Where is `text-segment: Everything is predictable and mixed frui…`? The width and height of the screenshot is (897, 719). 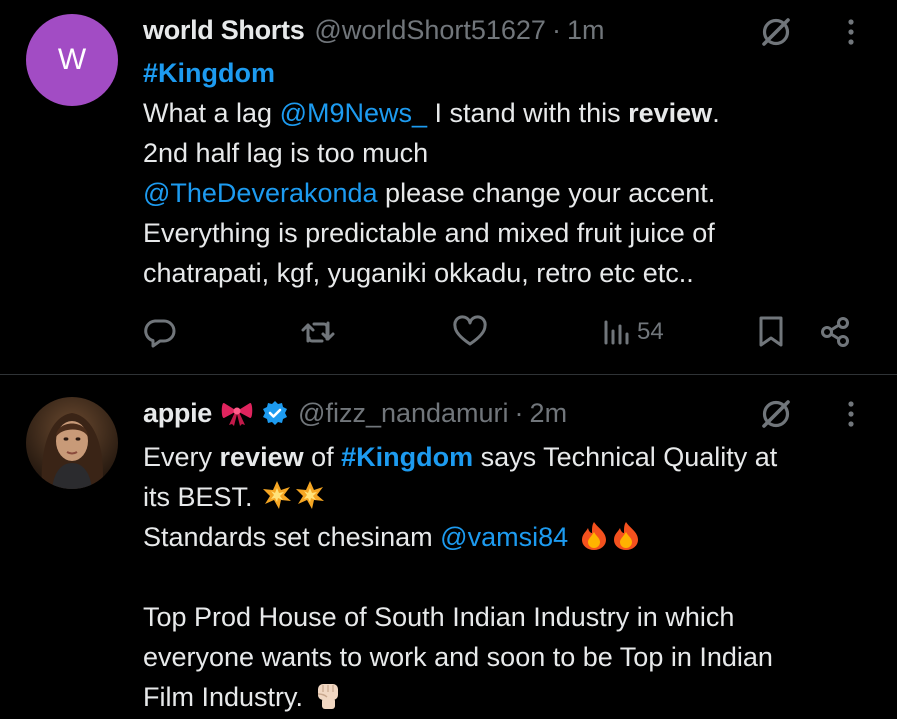
text-segment: Everything is predictable and mixed frui… is located at coordinates (429, 233).